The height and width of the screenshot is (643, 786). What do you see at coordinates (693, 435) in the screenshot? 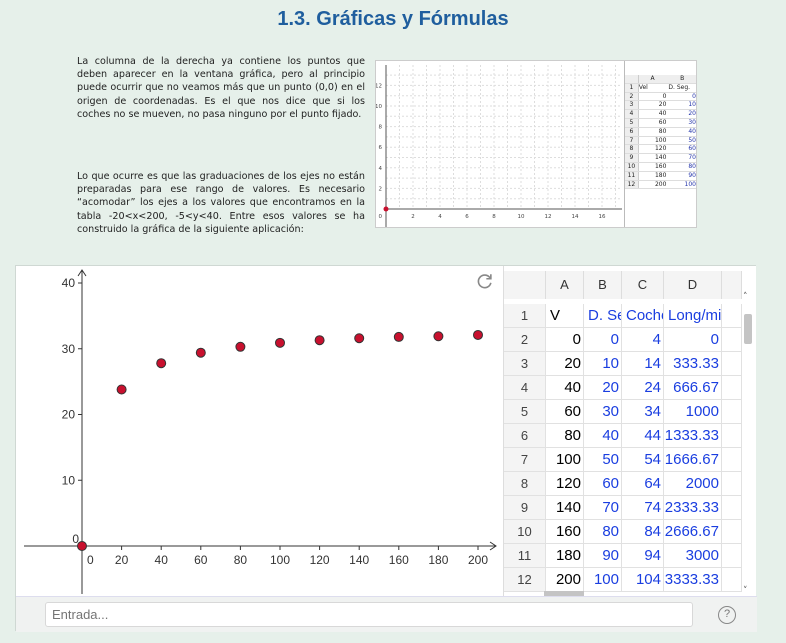
I see `cell-d: 1333.33` at bounding box center [693, 435].